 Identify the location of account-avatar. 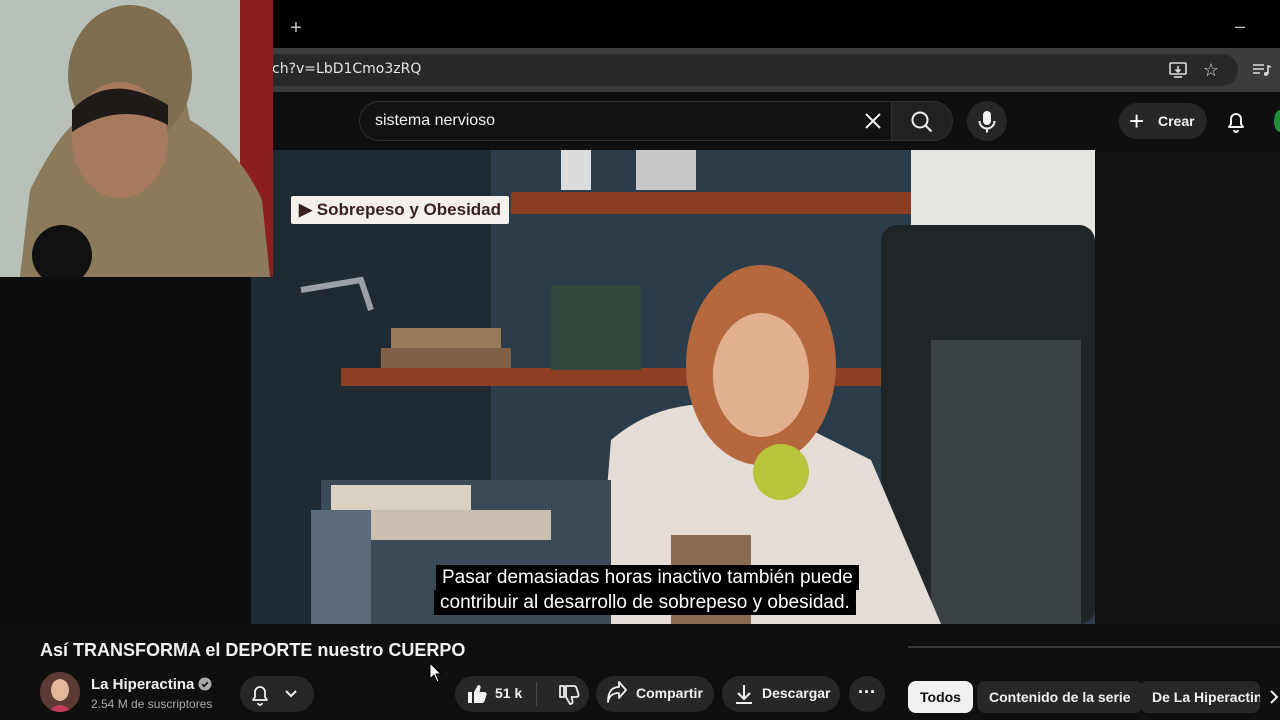
(1277, 121).